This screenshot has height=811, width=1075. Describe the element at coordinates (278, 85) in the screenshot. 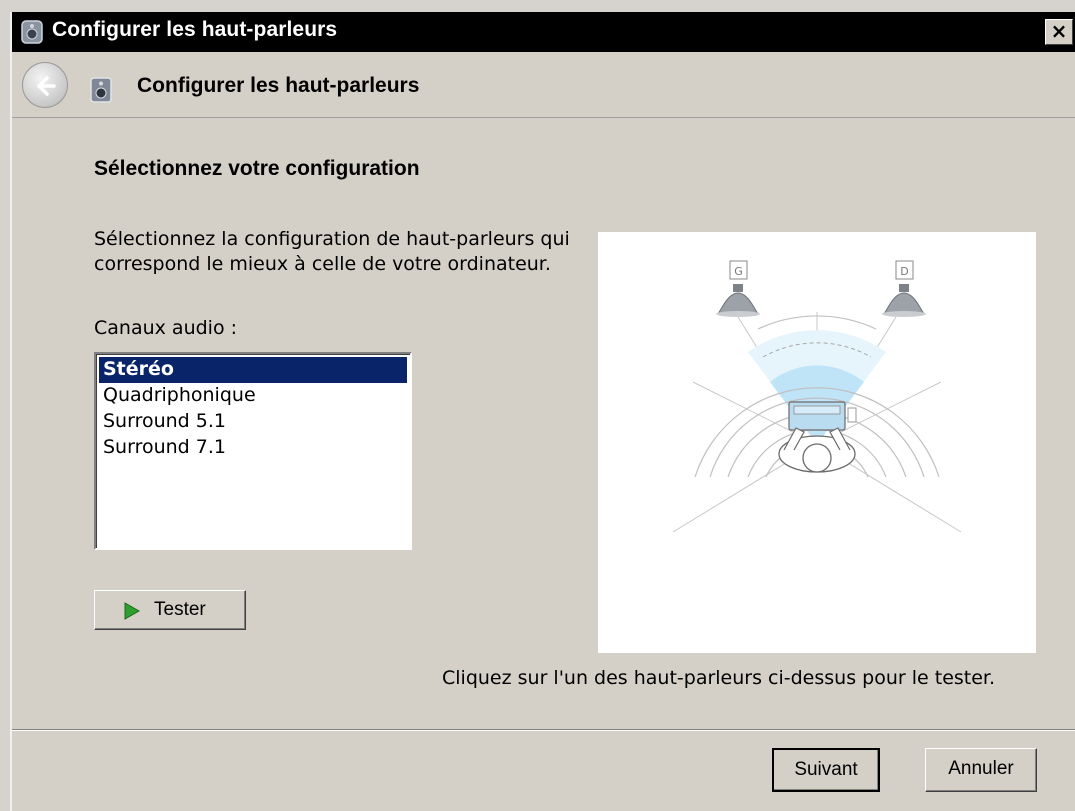

I see `page-title: Configurer les haut-parleurs` at that location.